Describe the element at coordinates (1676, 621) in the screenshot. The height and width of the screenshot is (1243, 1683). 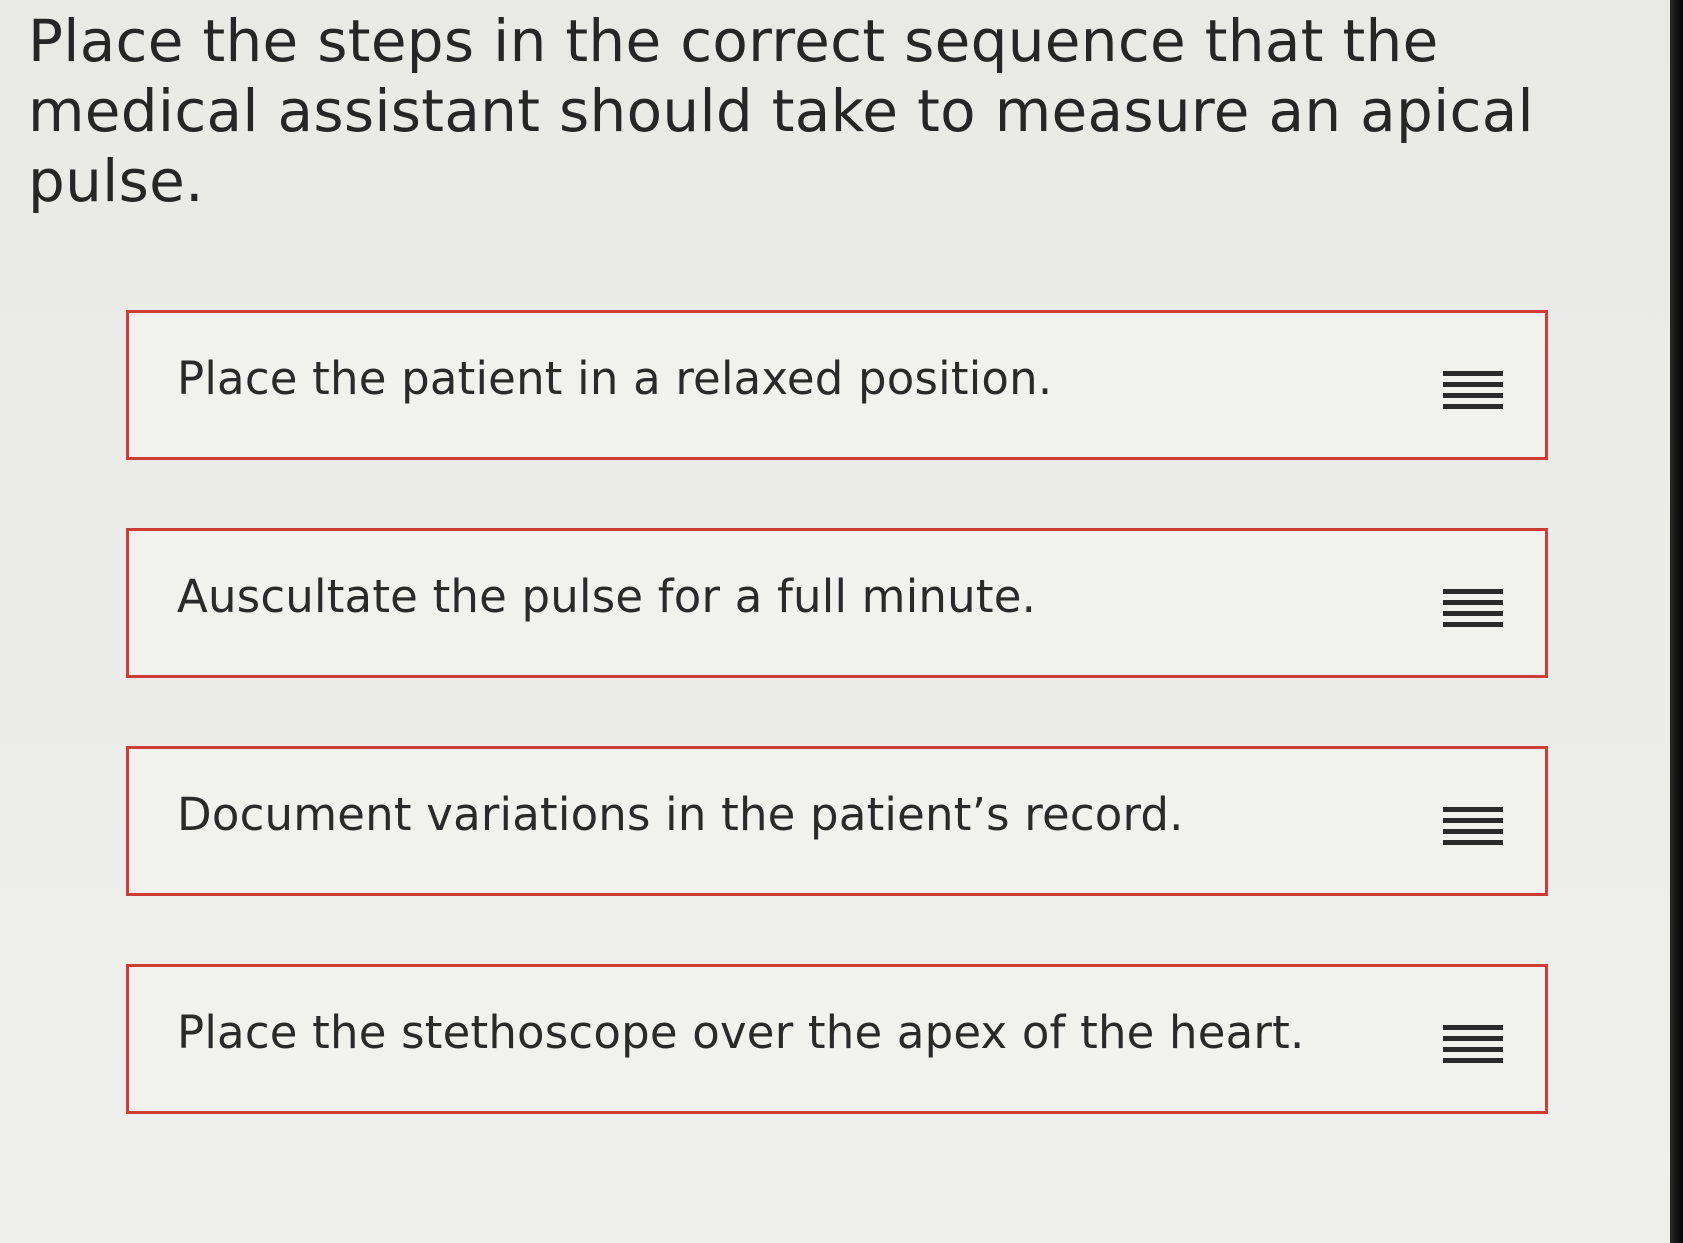
I see `device-bezel` at that location.